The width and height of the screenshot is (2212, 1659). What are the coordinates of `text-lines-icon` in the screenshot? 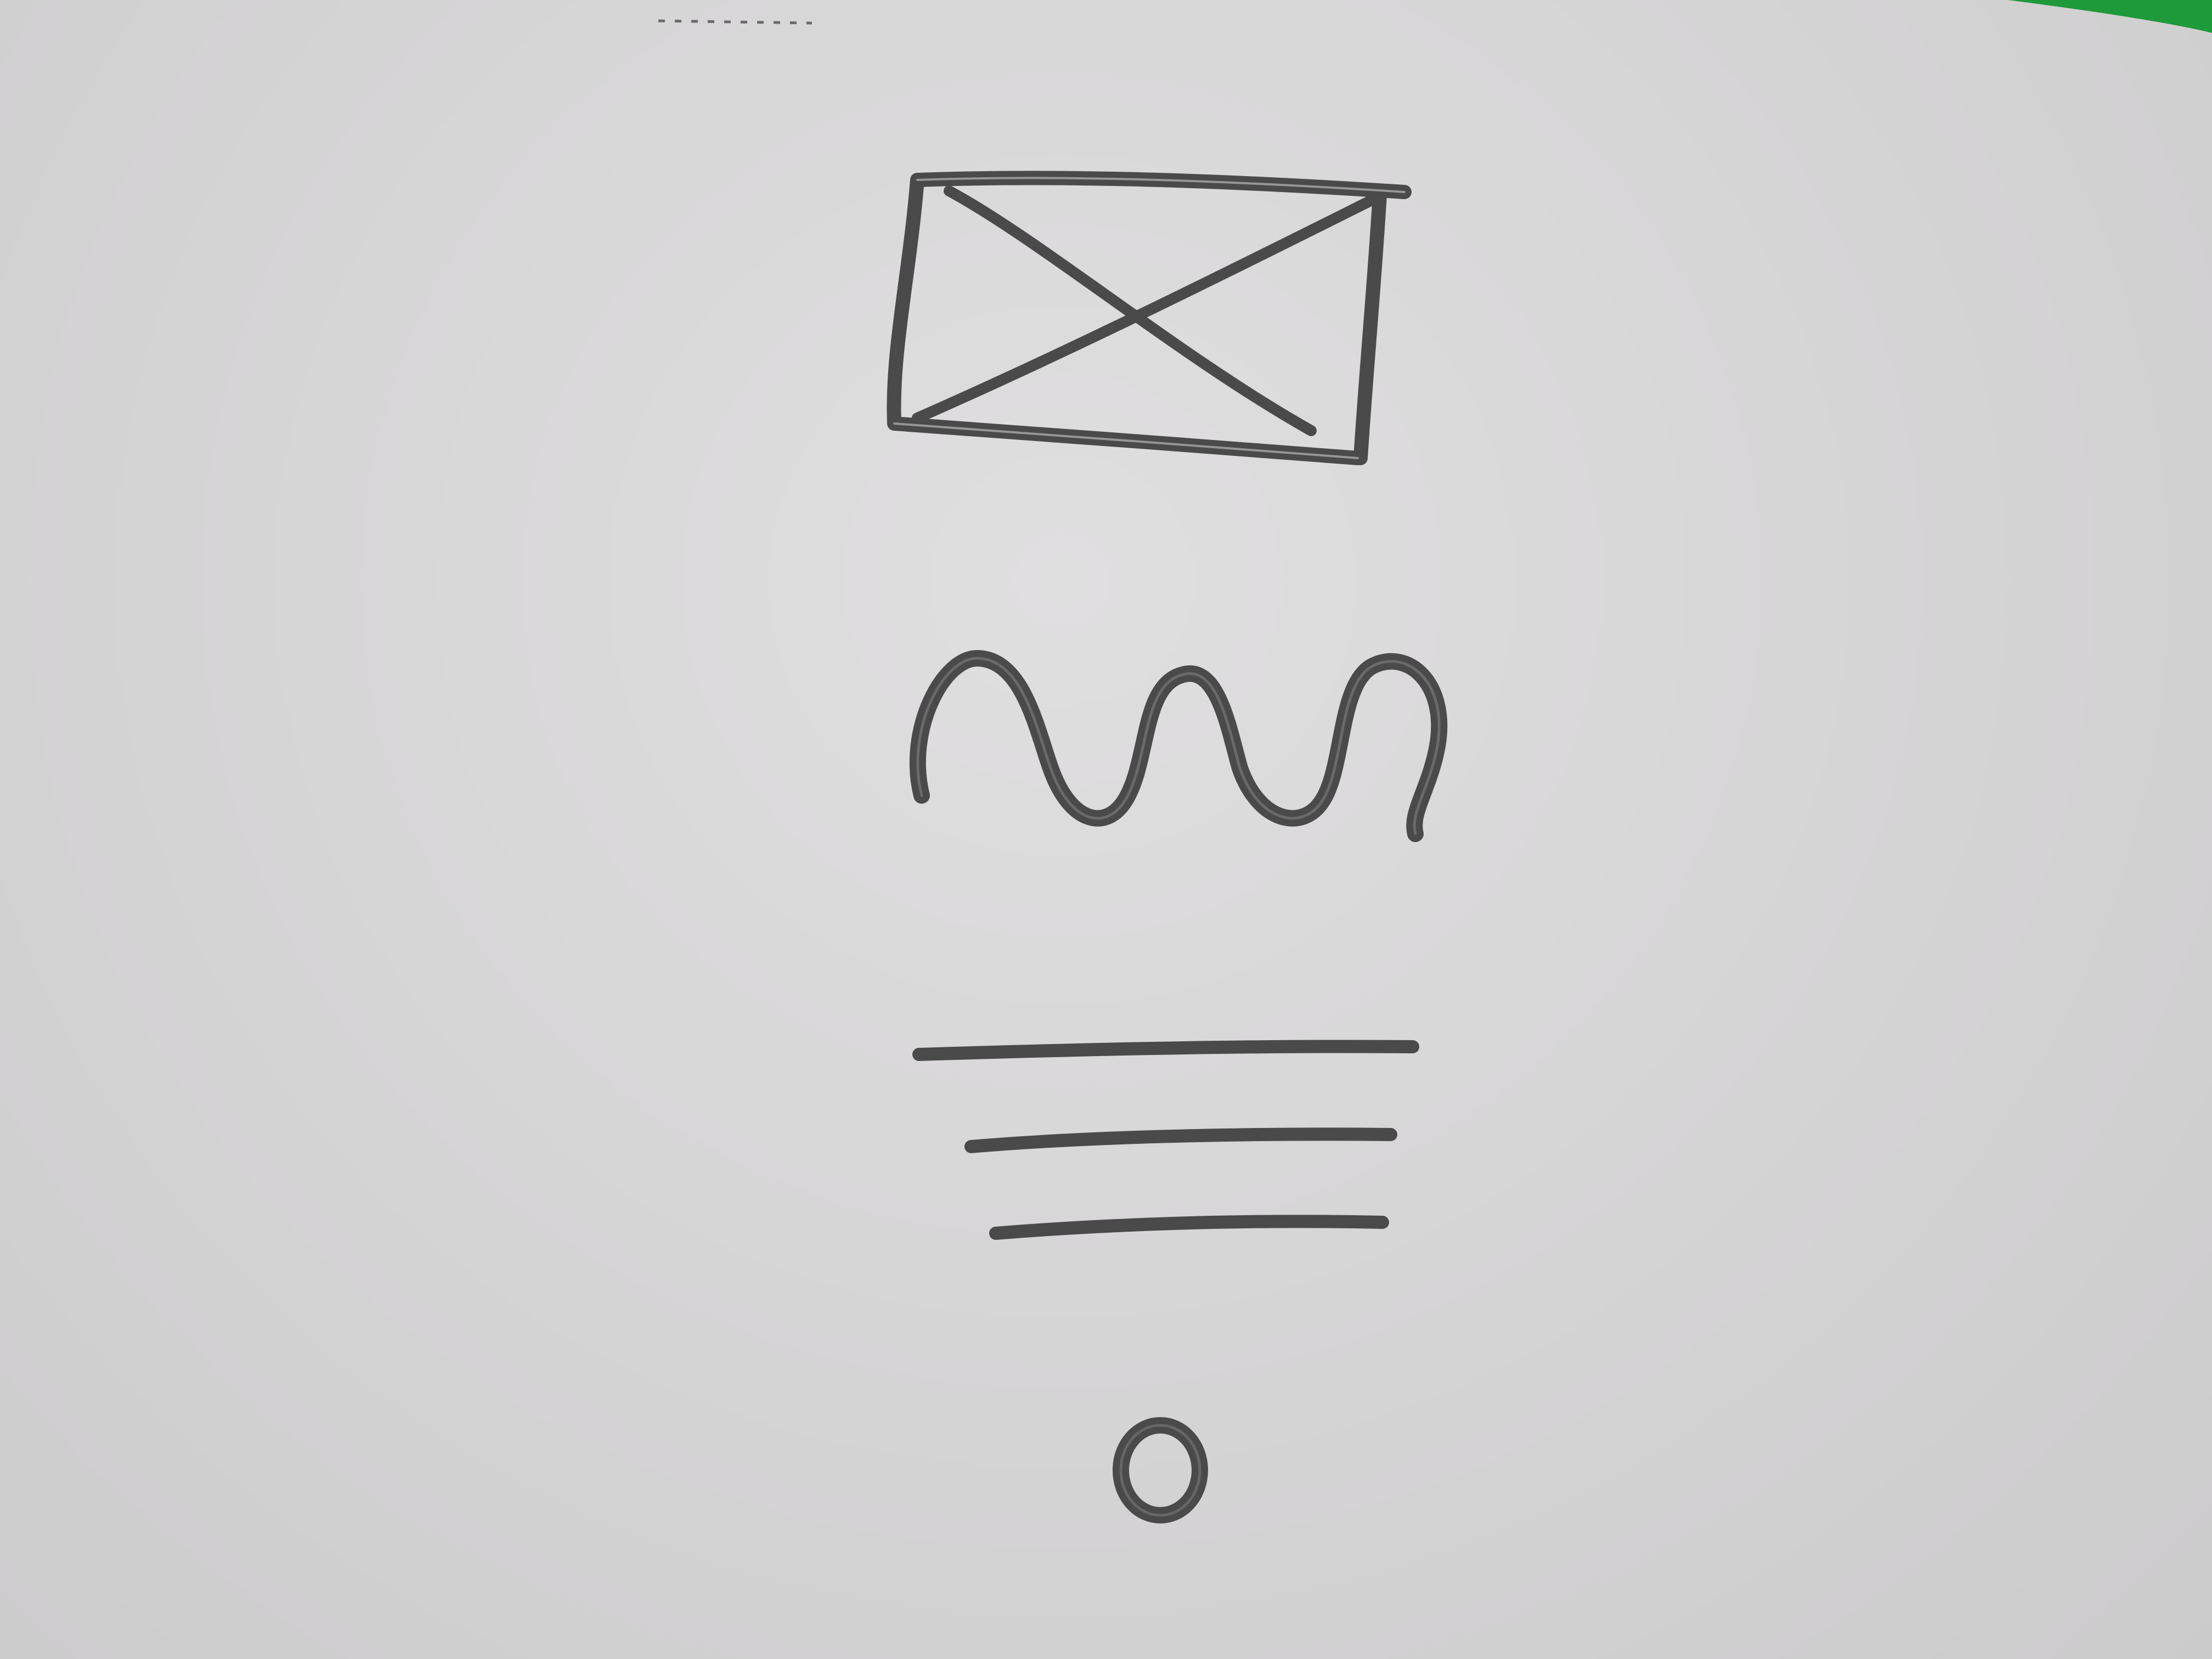 It's located at (1166, 1140).